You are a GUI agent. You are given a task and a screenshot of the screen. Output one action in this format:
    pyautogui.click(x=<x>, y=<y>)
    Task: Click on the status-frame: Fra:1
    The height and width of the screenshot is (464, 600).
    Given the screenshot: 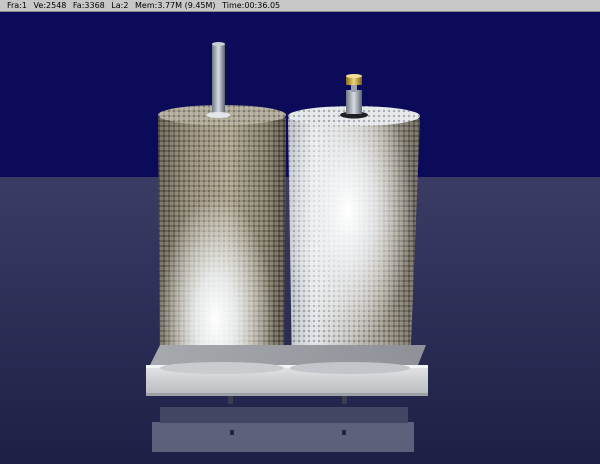 What is the action you would take?
    pyautogui.click(x=17, y=5)
    